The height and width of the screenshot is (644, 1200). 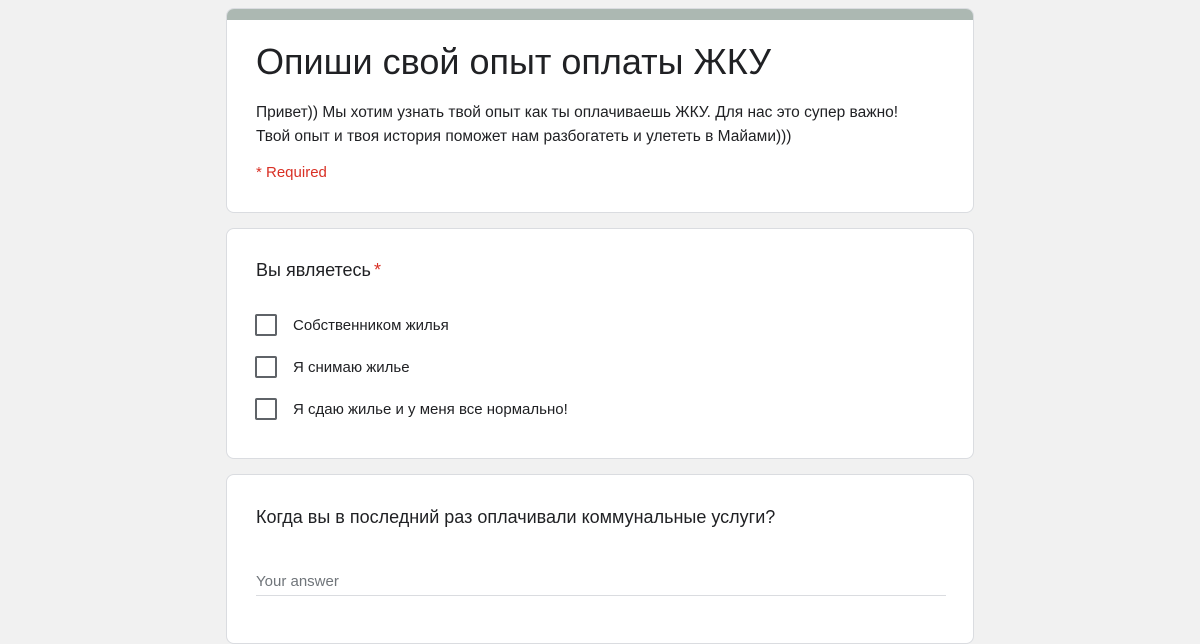 What do you see at coordinates (291, 172) in the screenshot?
I see `required-note: * Required` at bounding box center [291, 172].